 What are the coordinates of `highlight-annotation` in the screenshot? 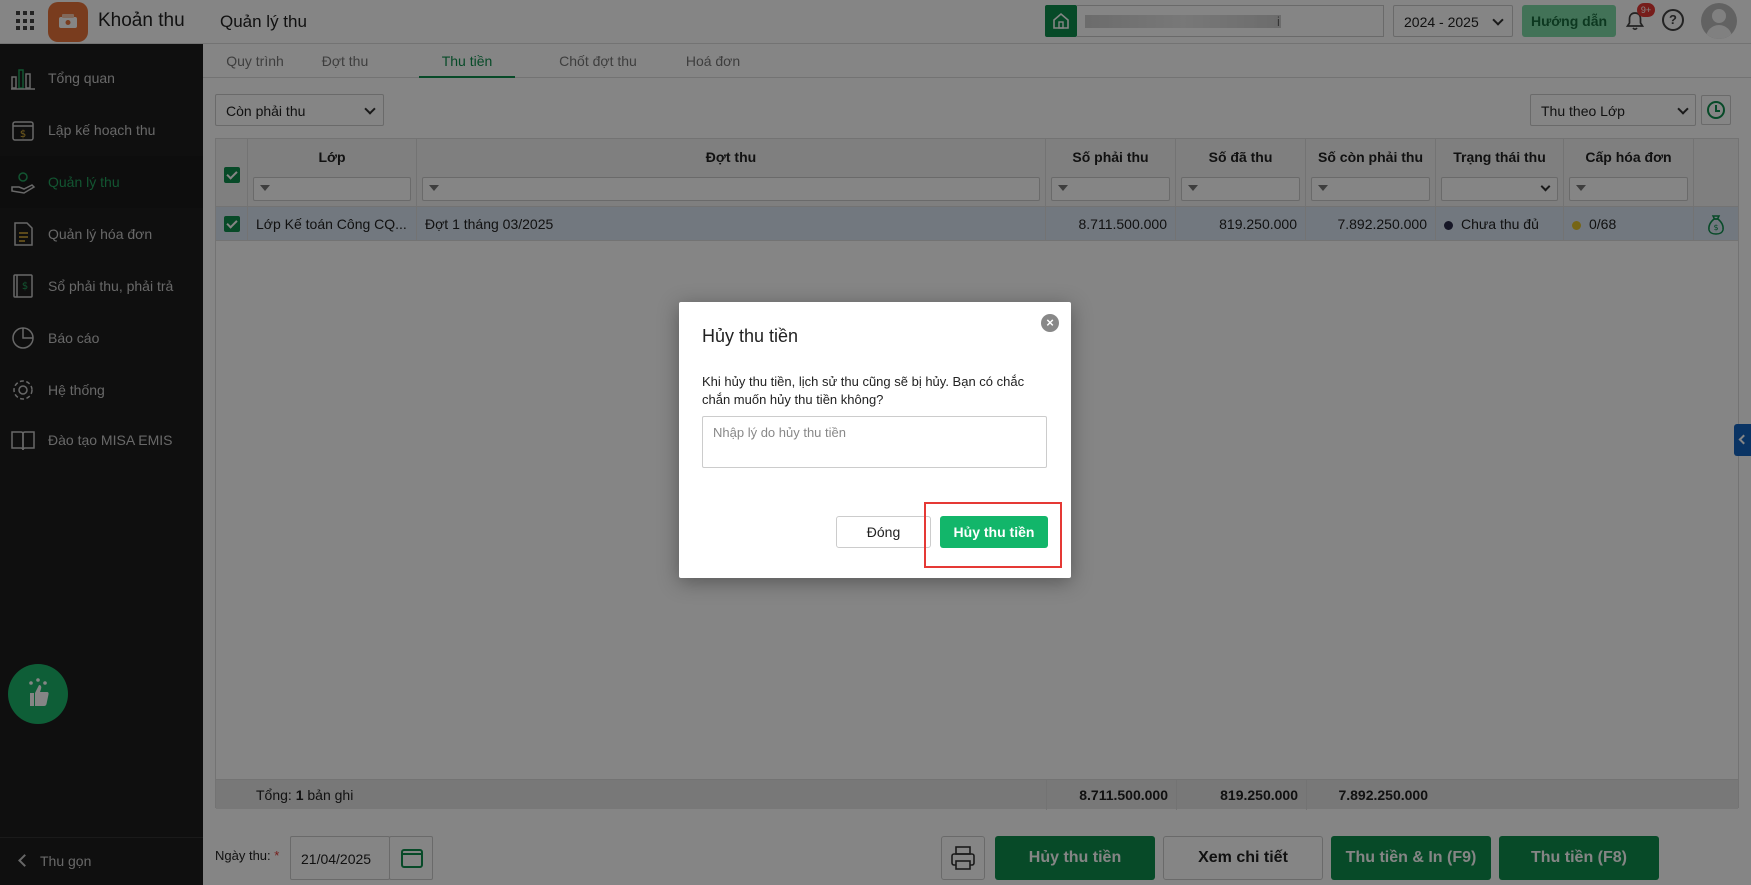 It's located at (993, 535).